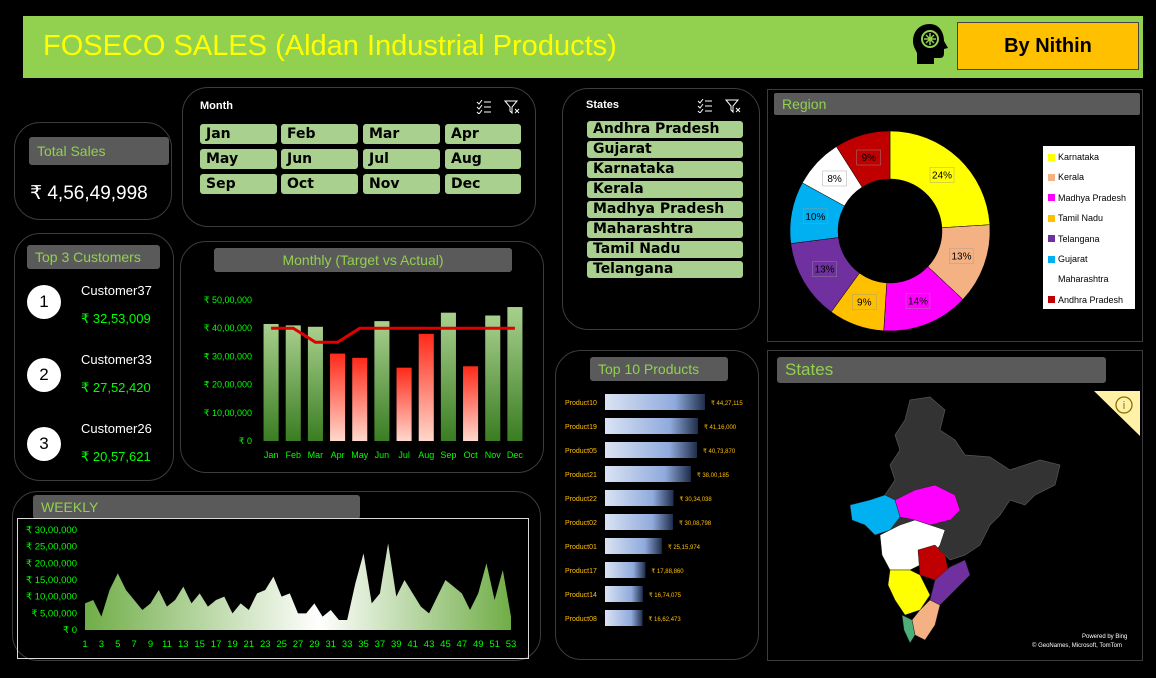 The height and width of the screenshot is (678, 1156). I want to click on weekly-x-tick: 7, so click(134, 644).